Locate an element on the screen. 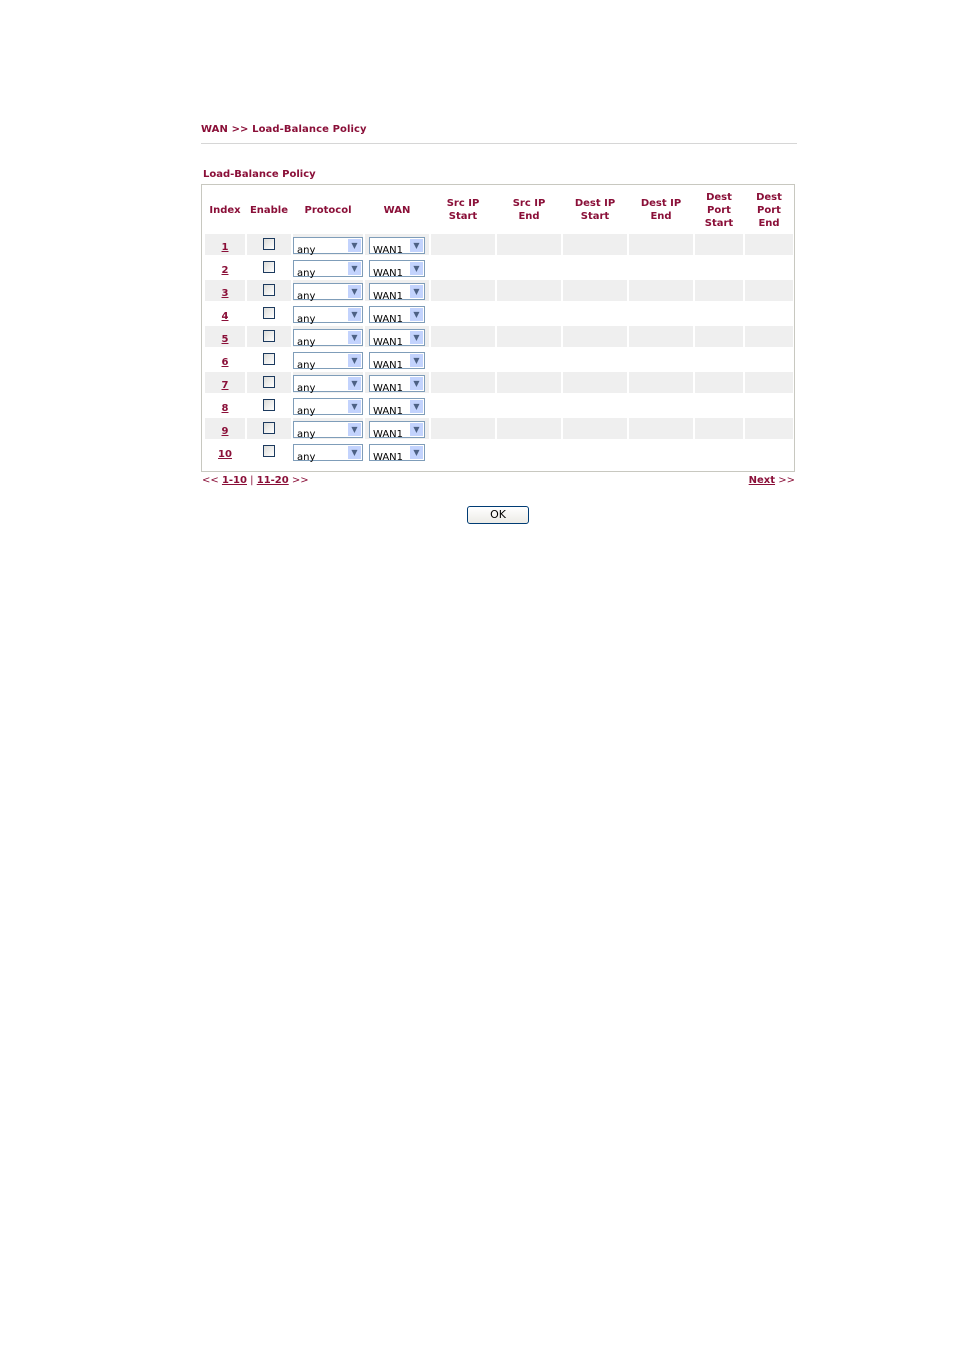  page-link-11-20: 11-20 is located at coordinates (273, 480).